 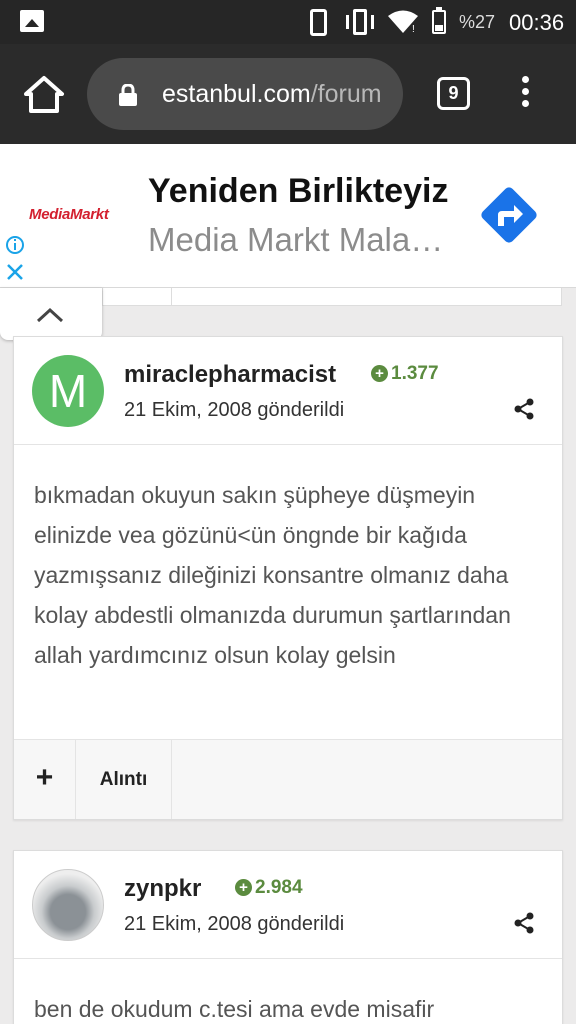 I want to click on quote-button: Alıntı, so click(x=124, y=779).